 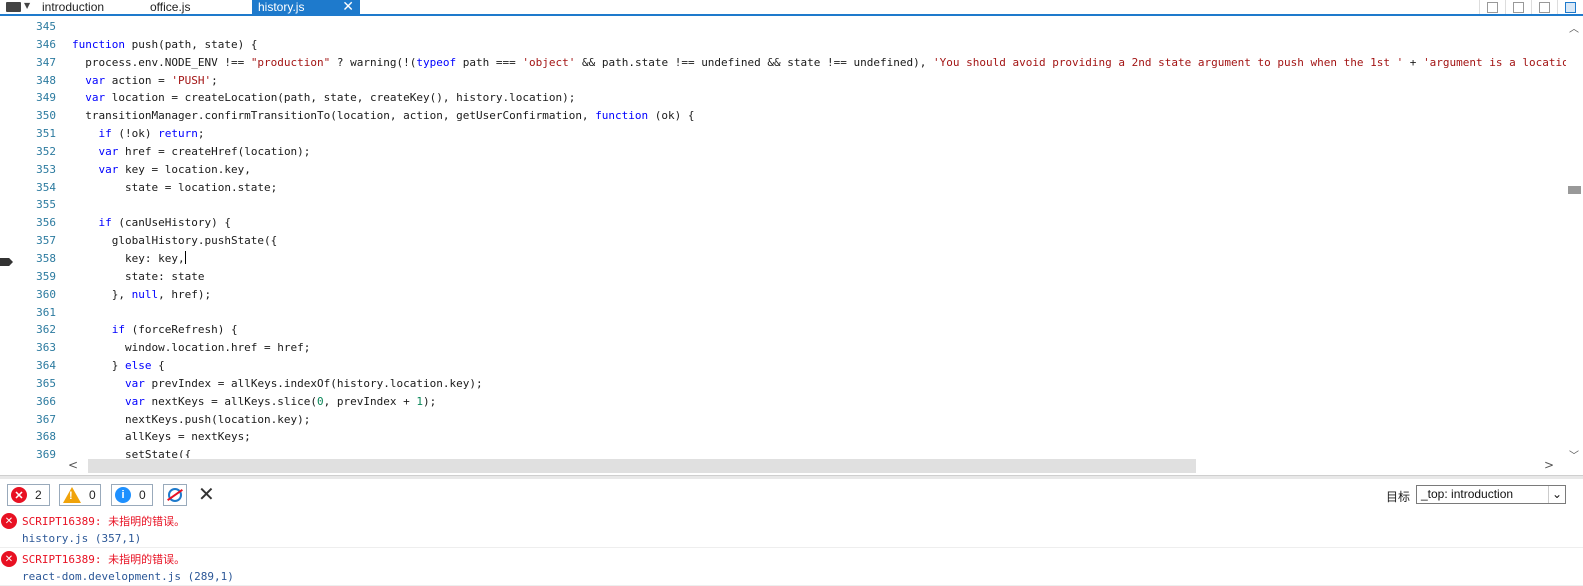 I want to click on error-source-link: react-dom.development.js (289,1), so click(x=128, y=576).